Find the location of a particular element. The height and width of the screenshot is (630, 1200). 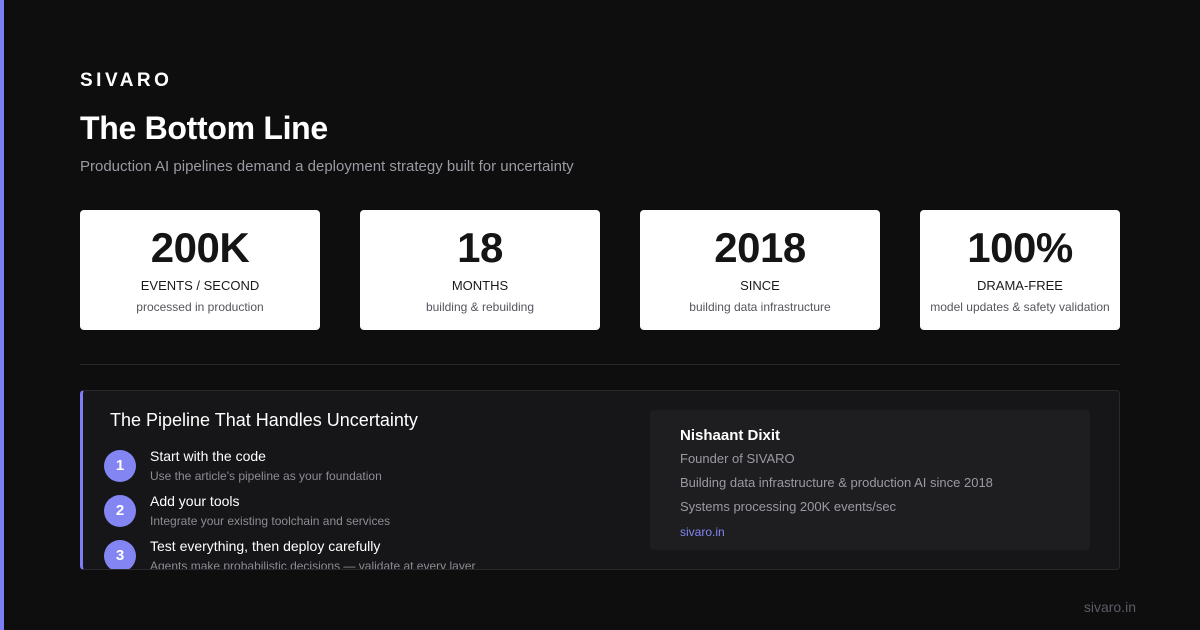

author-bio-line: Systems processing 200K events/sec is located at coordinates (788, 506).